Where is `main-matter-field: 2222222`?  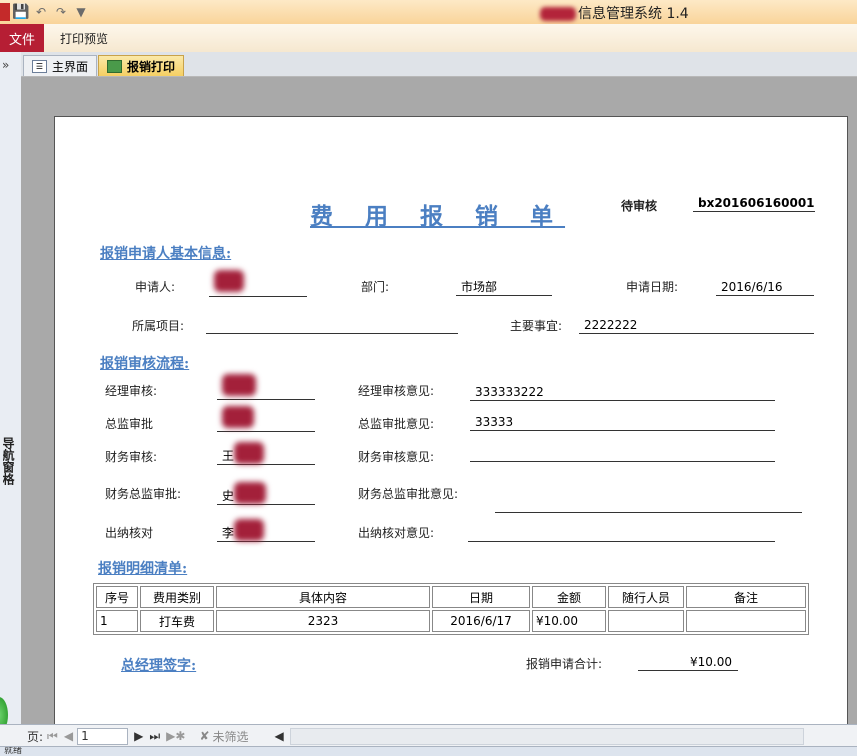 main-matter-field: 2222222 is located at coordinates (696, 325).